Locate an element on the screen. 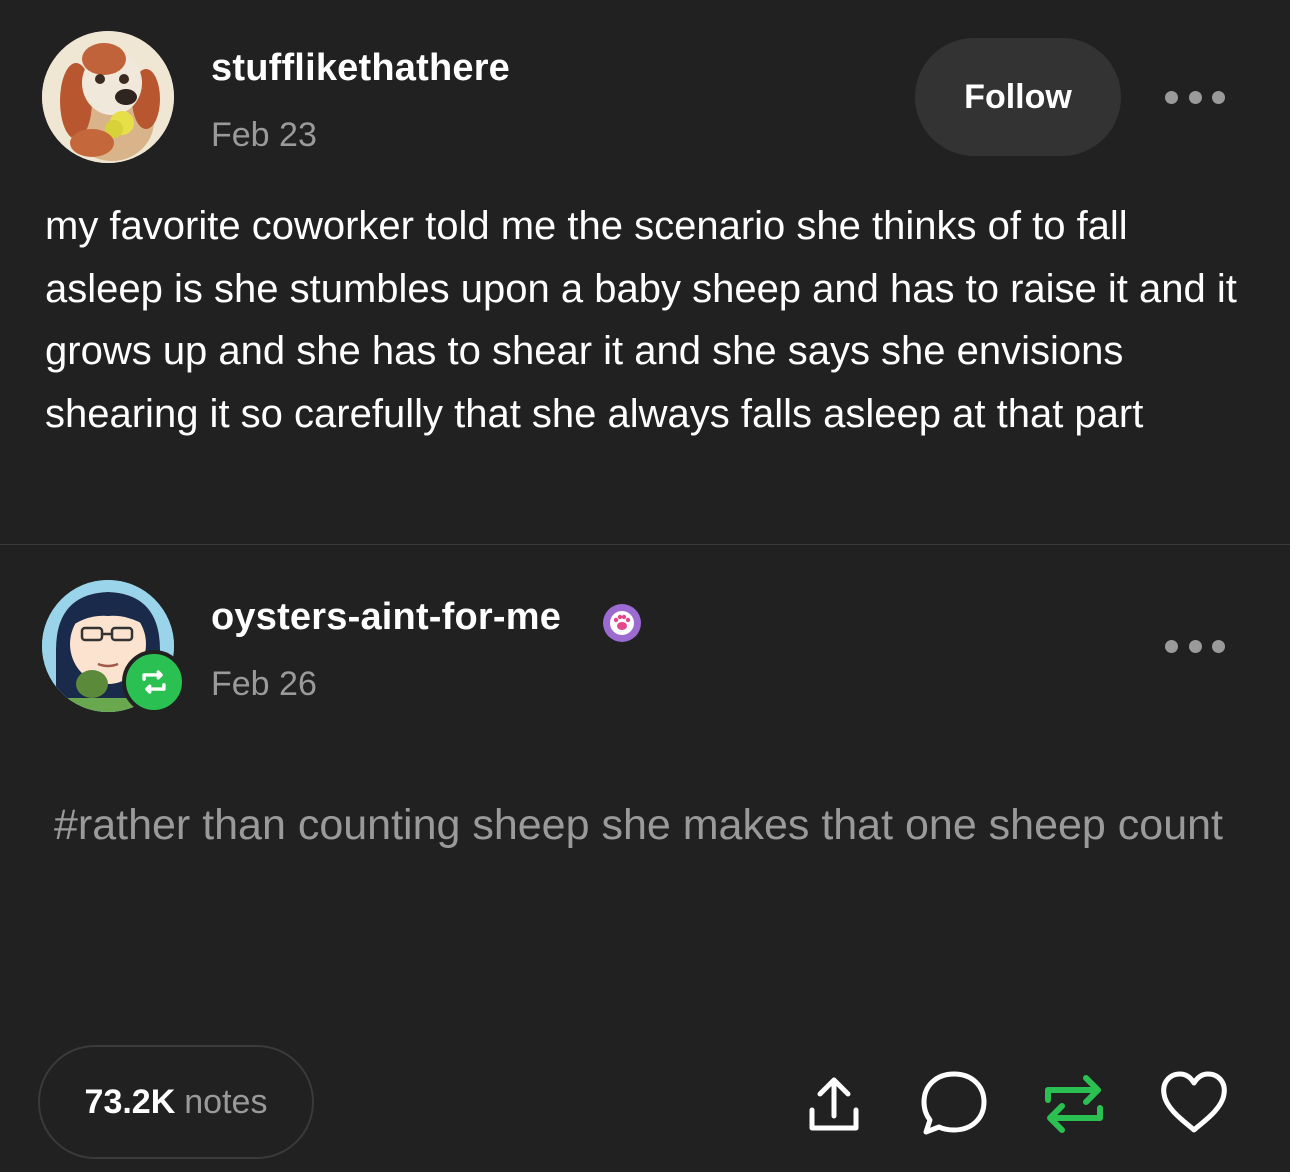  avatar is located at coordinates (108, 97).